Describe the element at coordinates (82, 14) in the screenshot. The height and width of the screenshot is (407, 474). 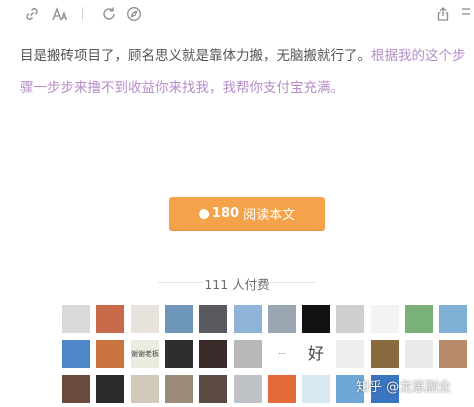
I see `toolbar-divider` at that location.